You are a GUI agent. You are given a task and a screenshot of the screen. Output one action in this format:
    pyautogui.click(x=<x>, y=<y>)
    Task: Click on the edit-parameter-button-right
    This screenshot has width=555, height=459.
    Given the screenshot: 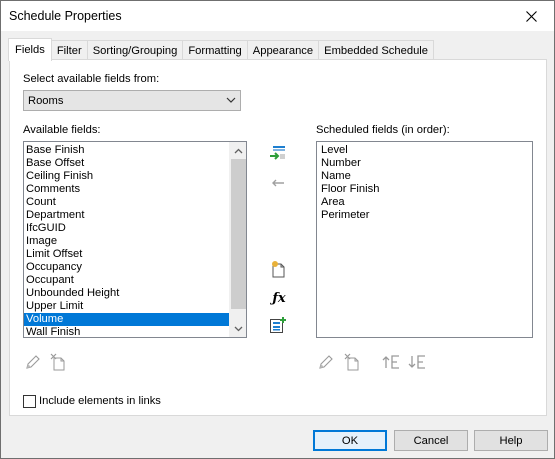 What is the action you would take?
    pyautogui.click(x=326, y=362)
    